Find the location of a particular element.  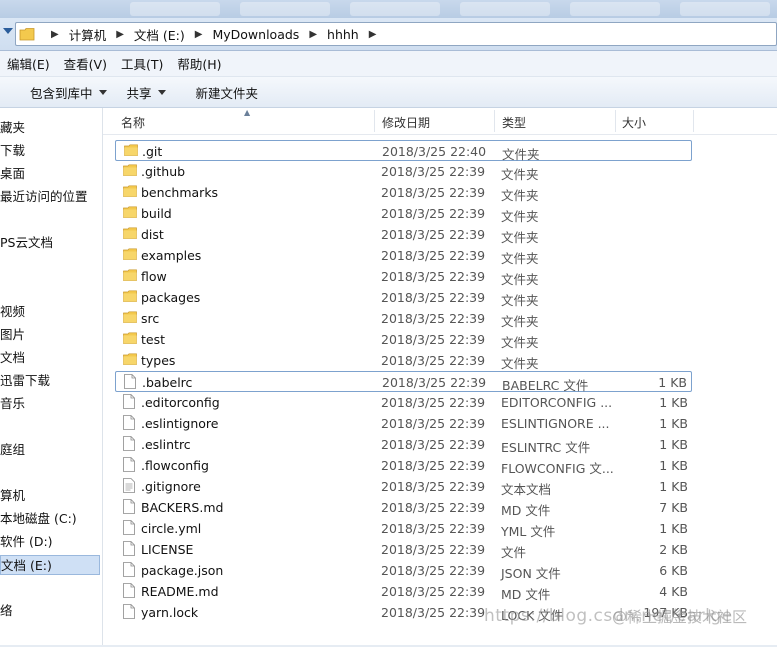

column-header-size: 大小 is located at coordinates (634, 122).